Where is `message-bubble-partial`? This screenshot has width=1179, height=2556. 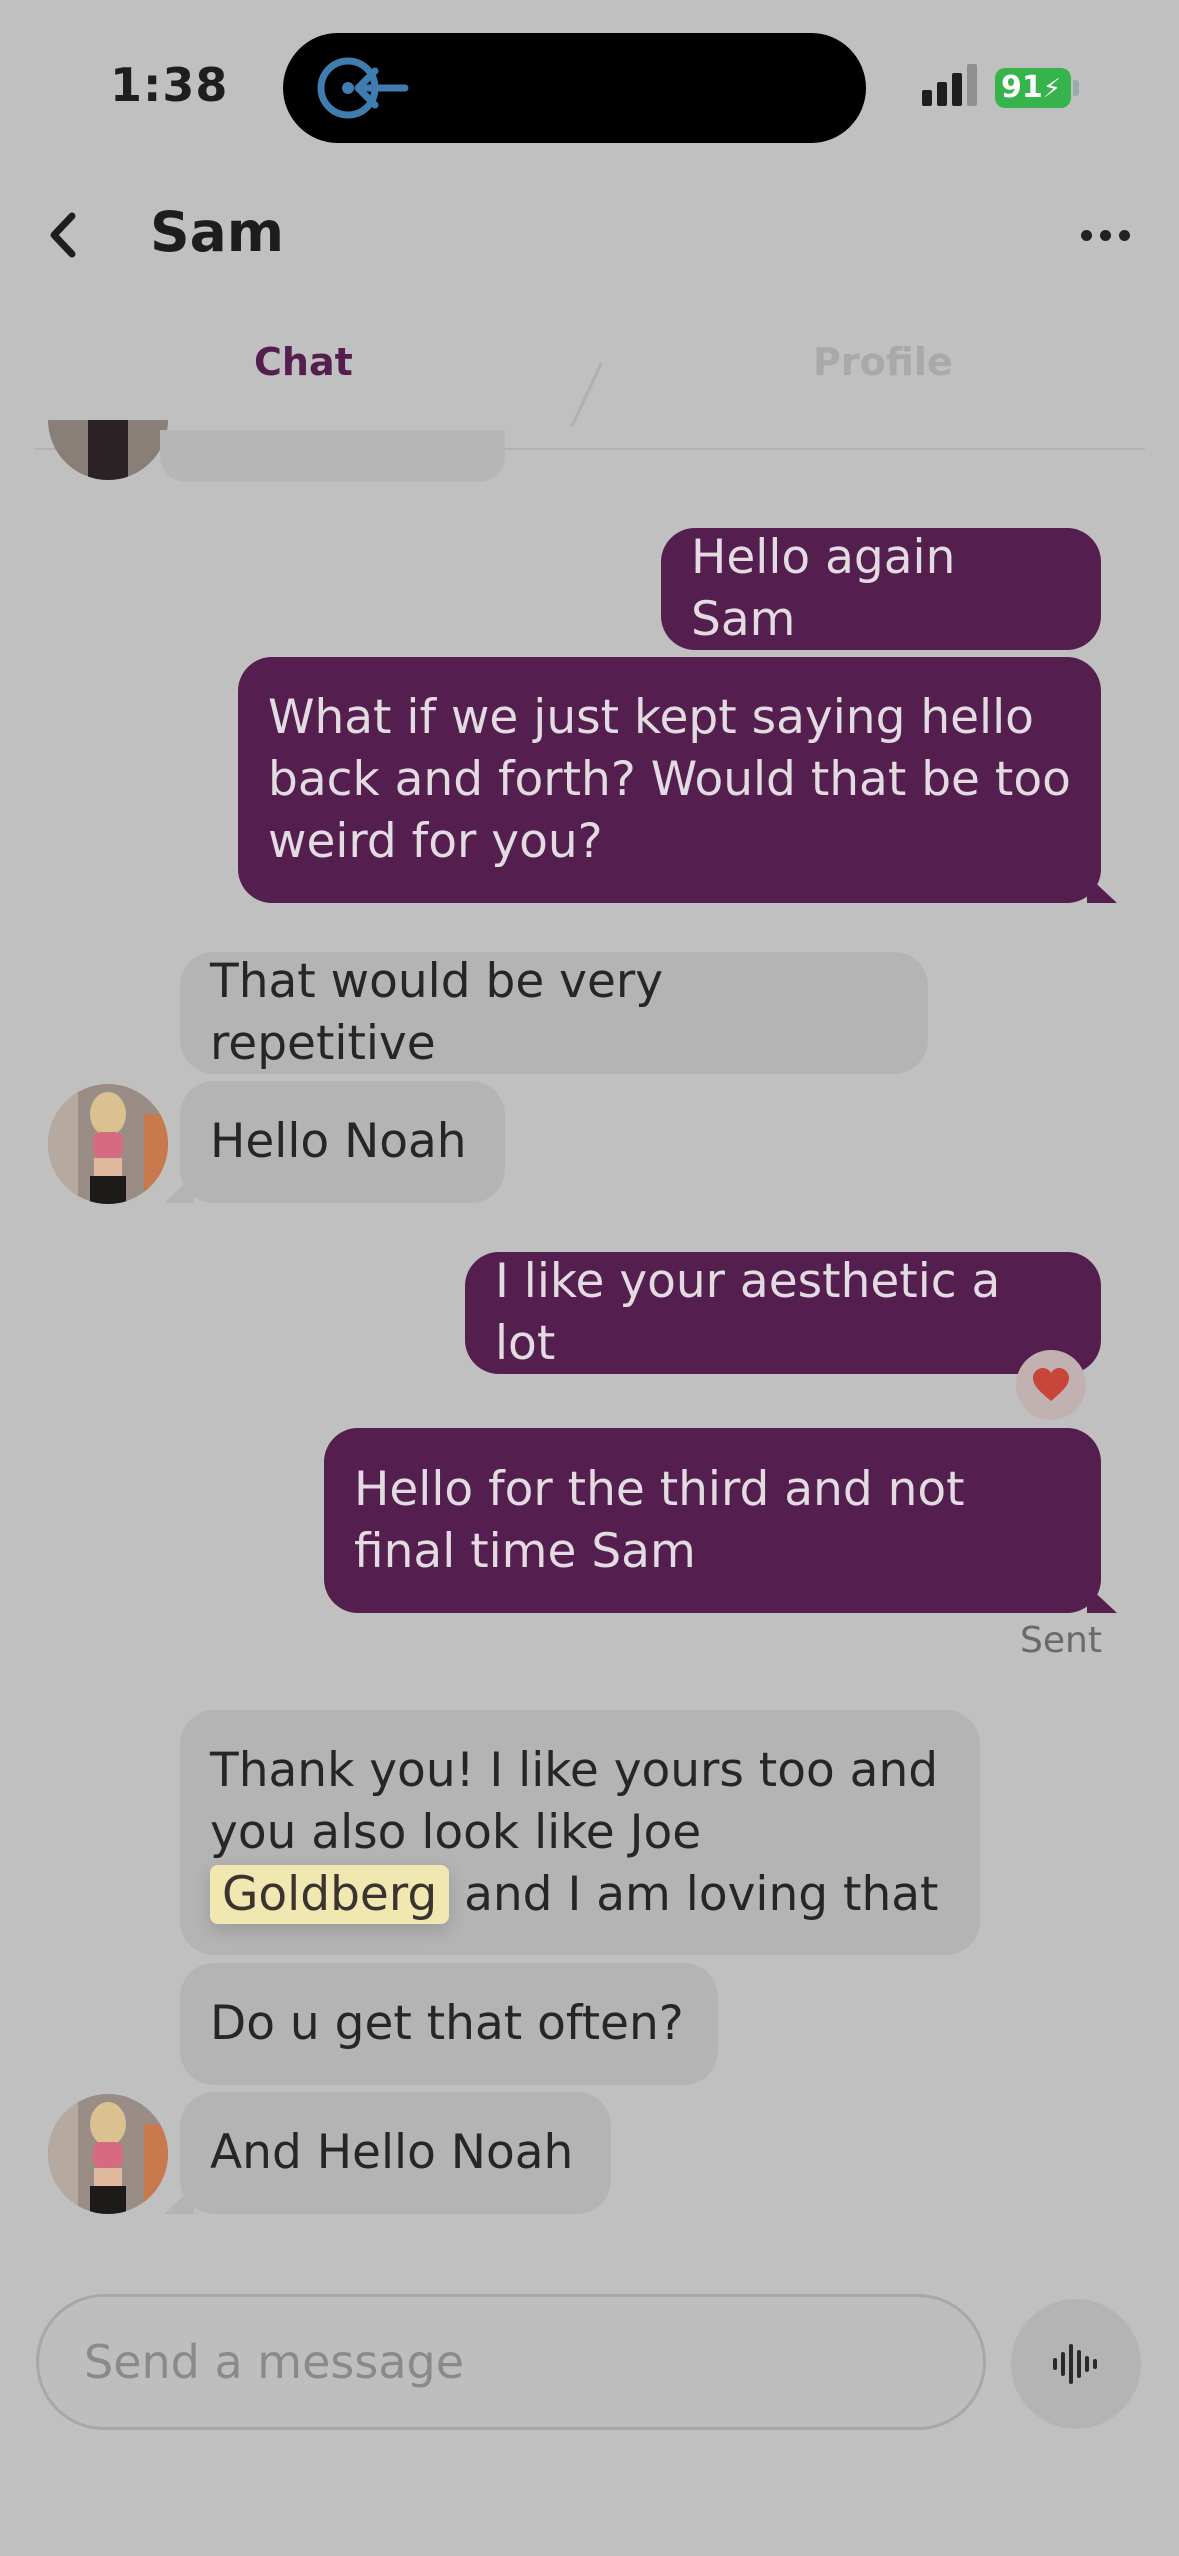 message-bubble-partial is located at coordinates (332, 456).